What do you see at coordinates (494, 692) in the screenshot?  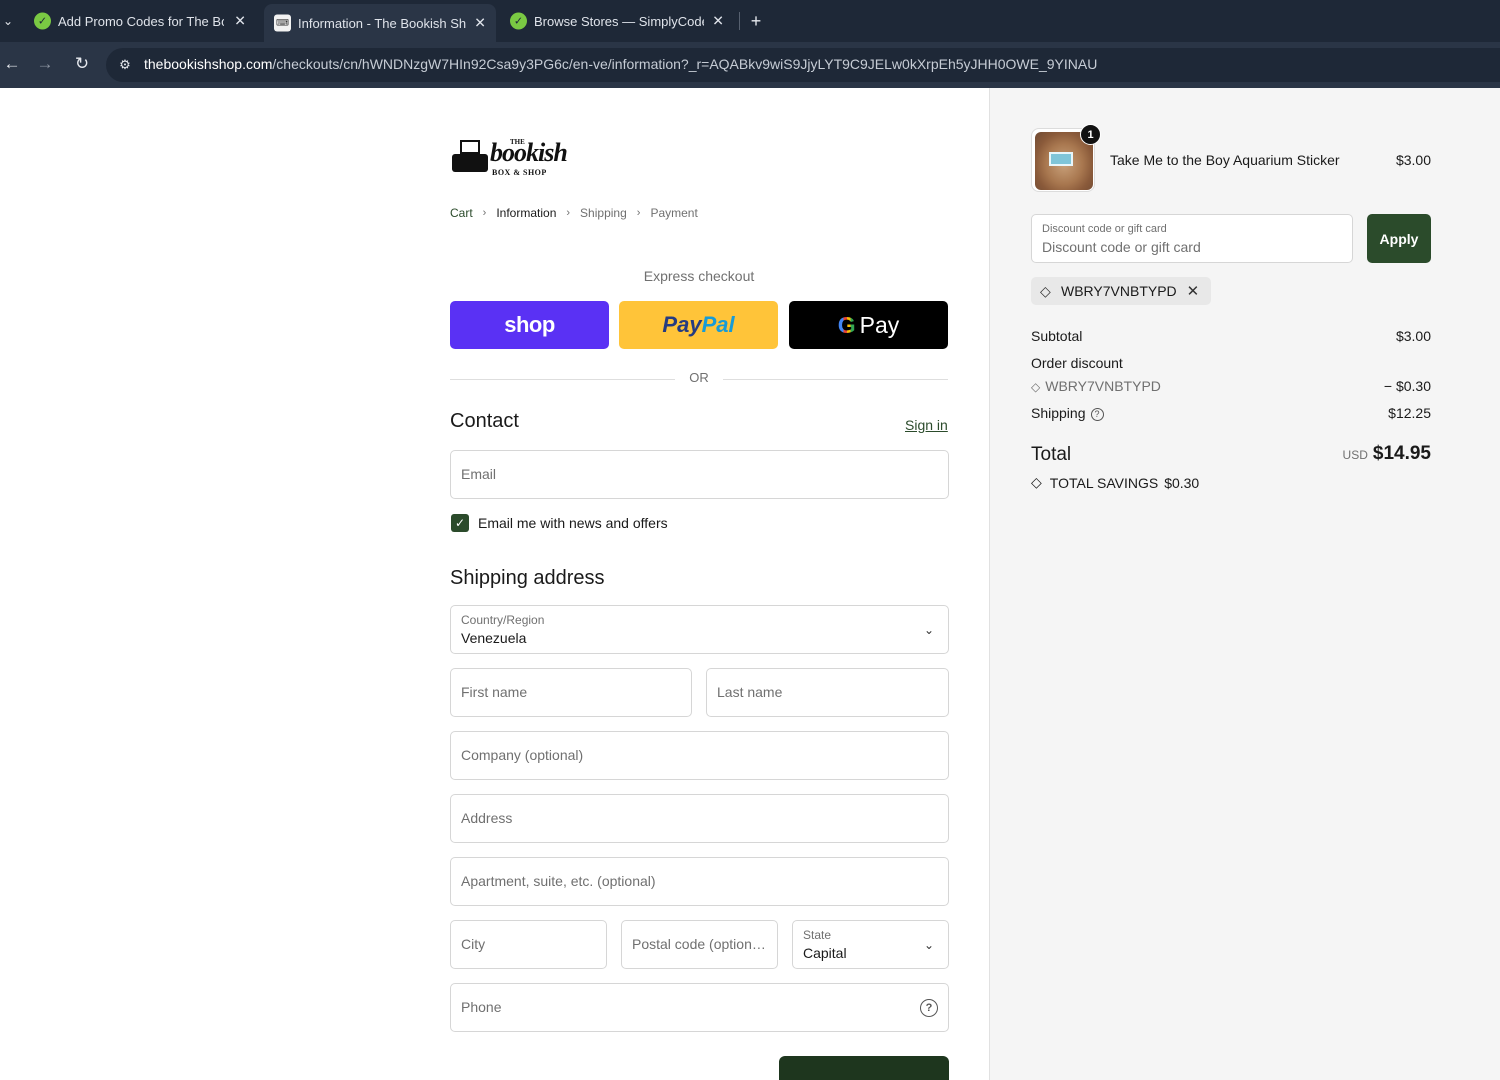 I see `first-name-placeholder: First name` at bounding box center [494, 692].